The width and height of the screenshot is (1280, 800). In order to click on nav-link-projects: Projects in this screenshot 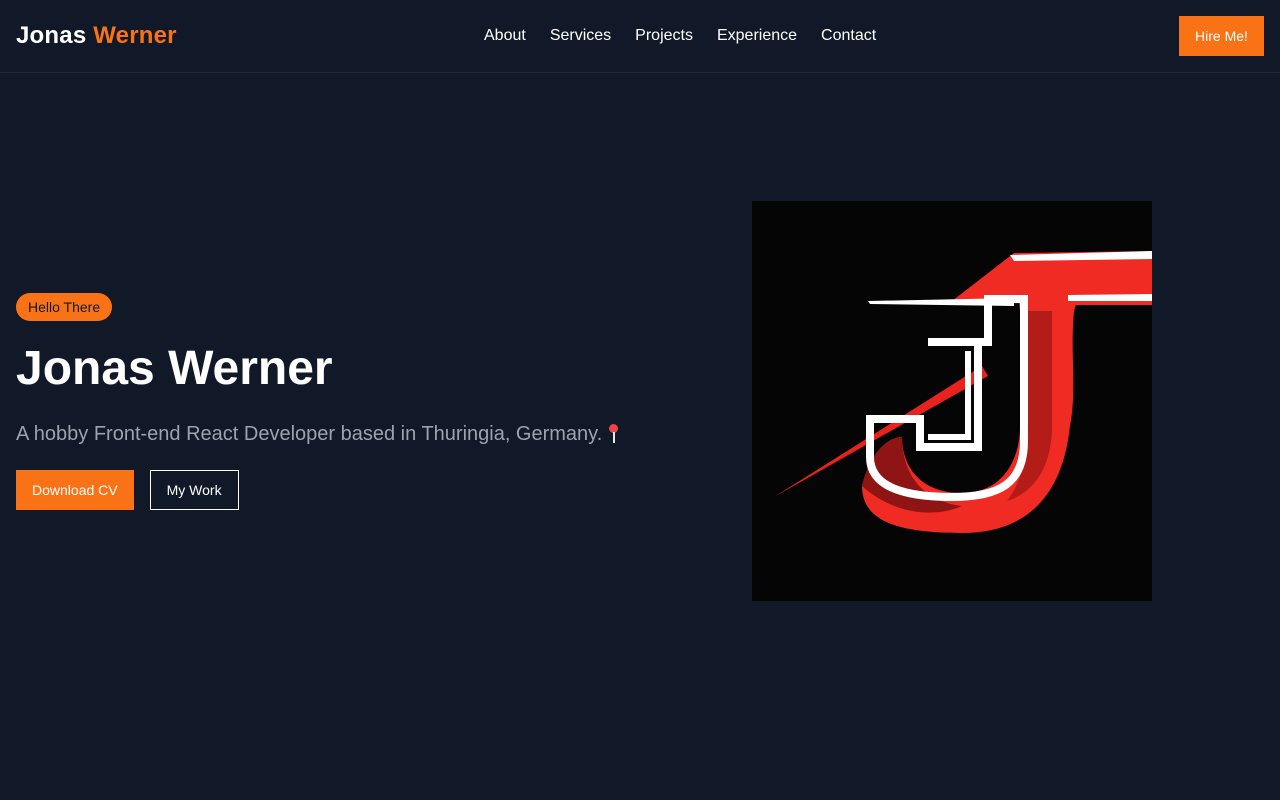, I will do `click(664, 36)`.